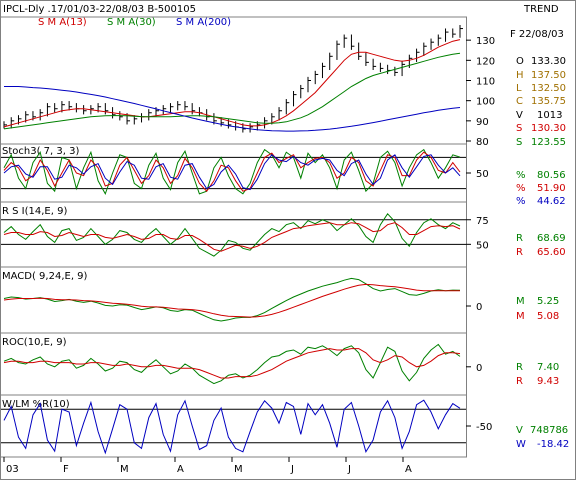 This screenshot has height=480, width=576. Describe the element at coordinates (292, 469) in the screenshot. I see `x-axis-label-5: J` at that location.